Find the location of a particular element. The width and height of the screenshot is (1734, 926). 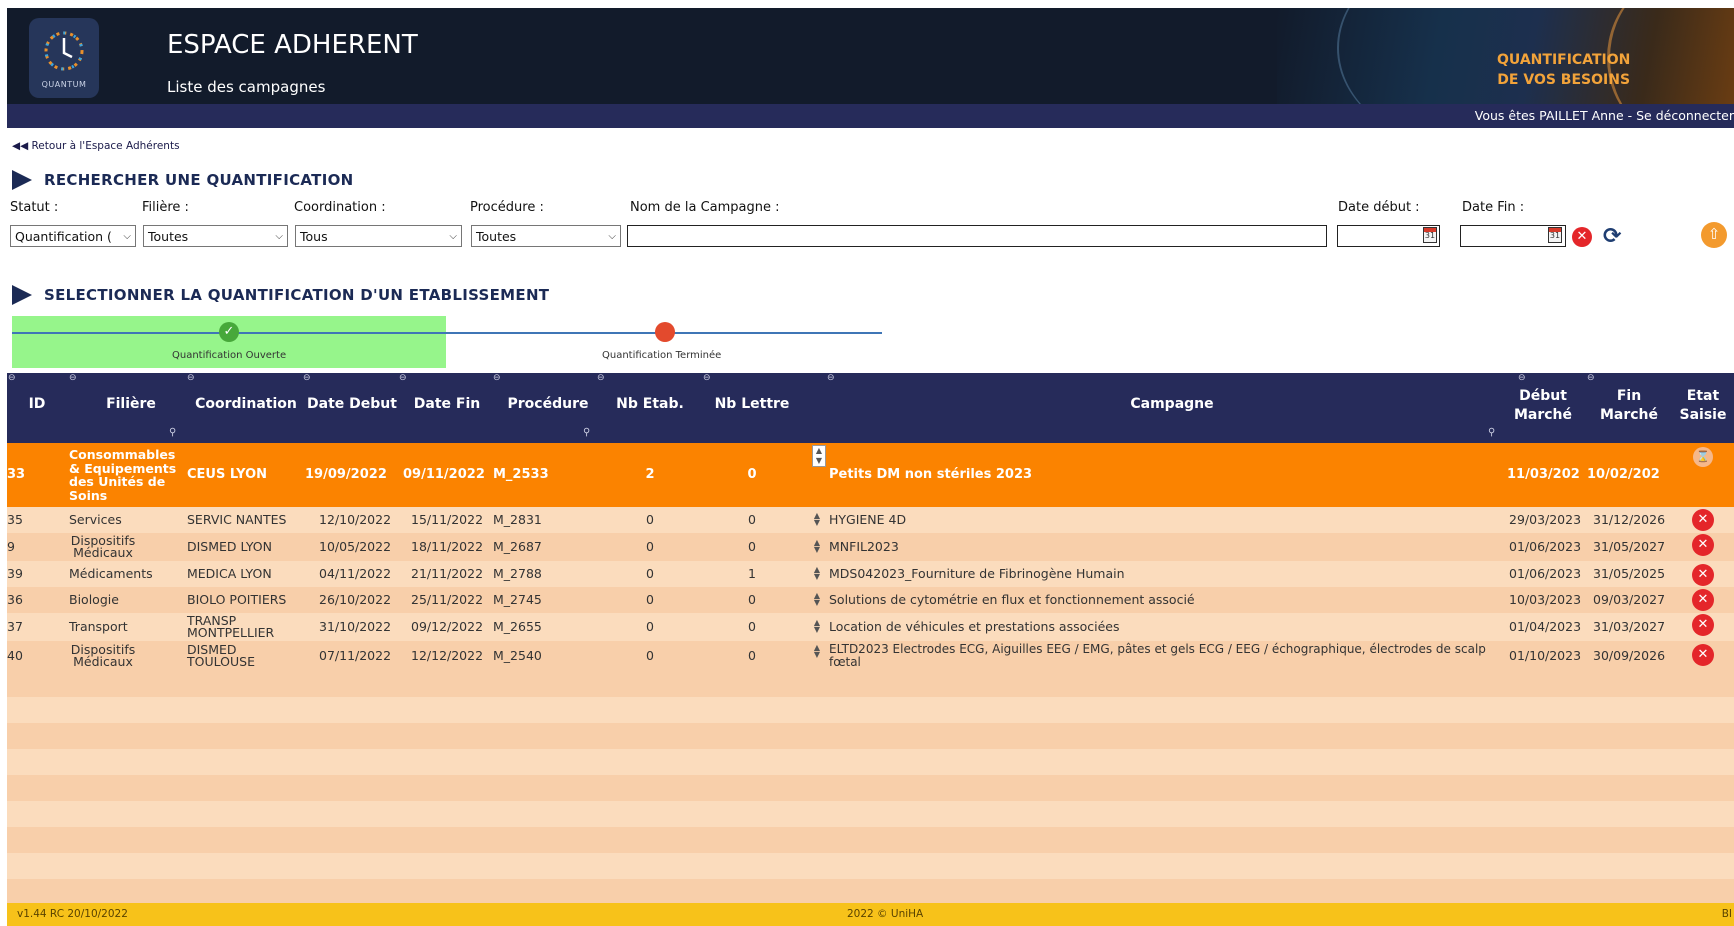

statut-select: Quantification (⌵ is located at coordinates (73, 236).